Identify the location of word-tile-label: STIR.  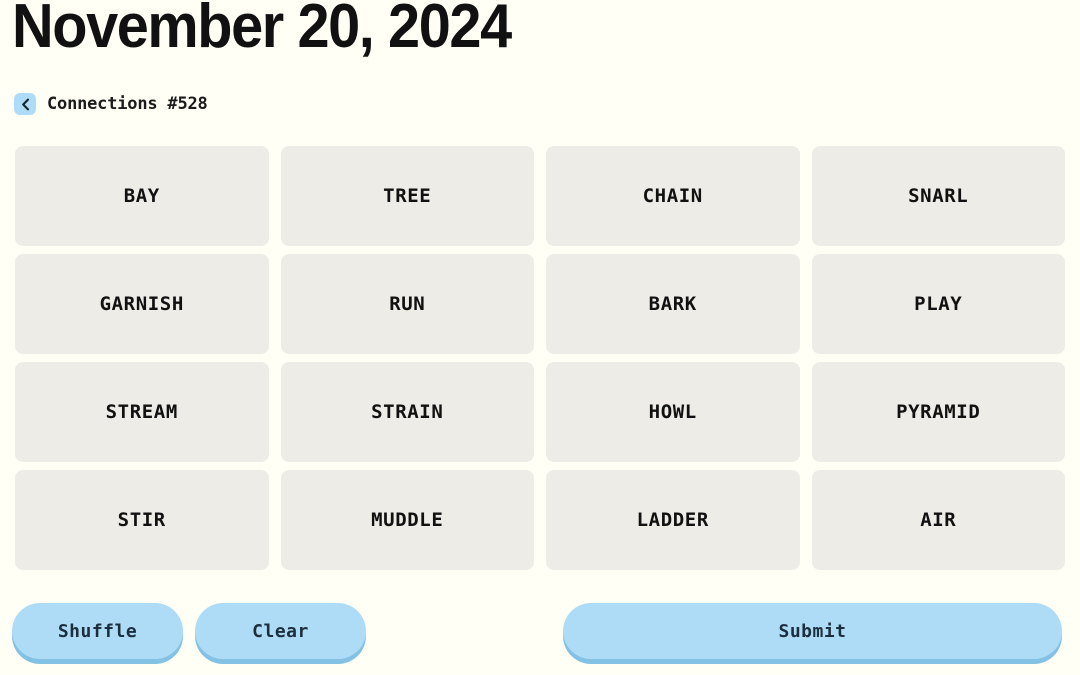
(141, 520).